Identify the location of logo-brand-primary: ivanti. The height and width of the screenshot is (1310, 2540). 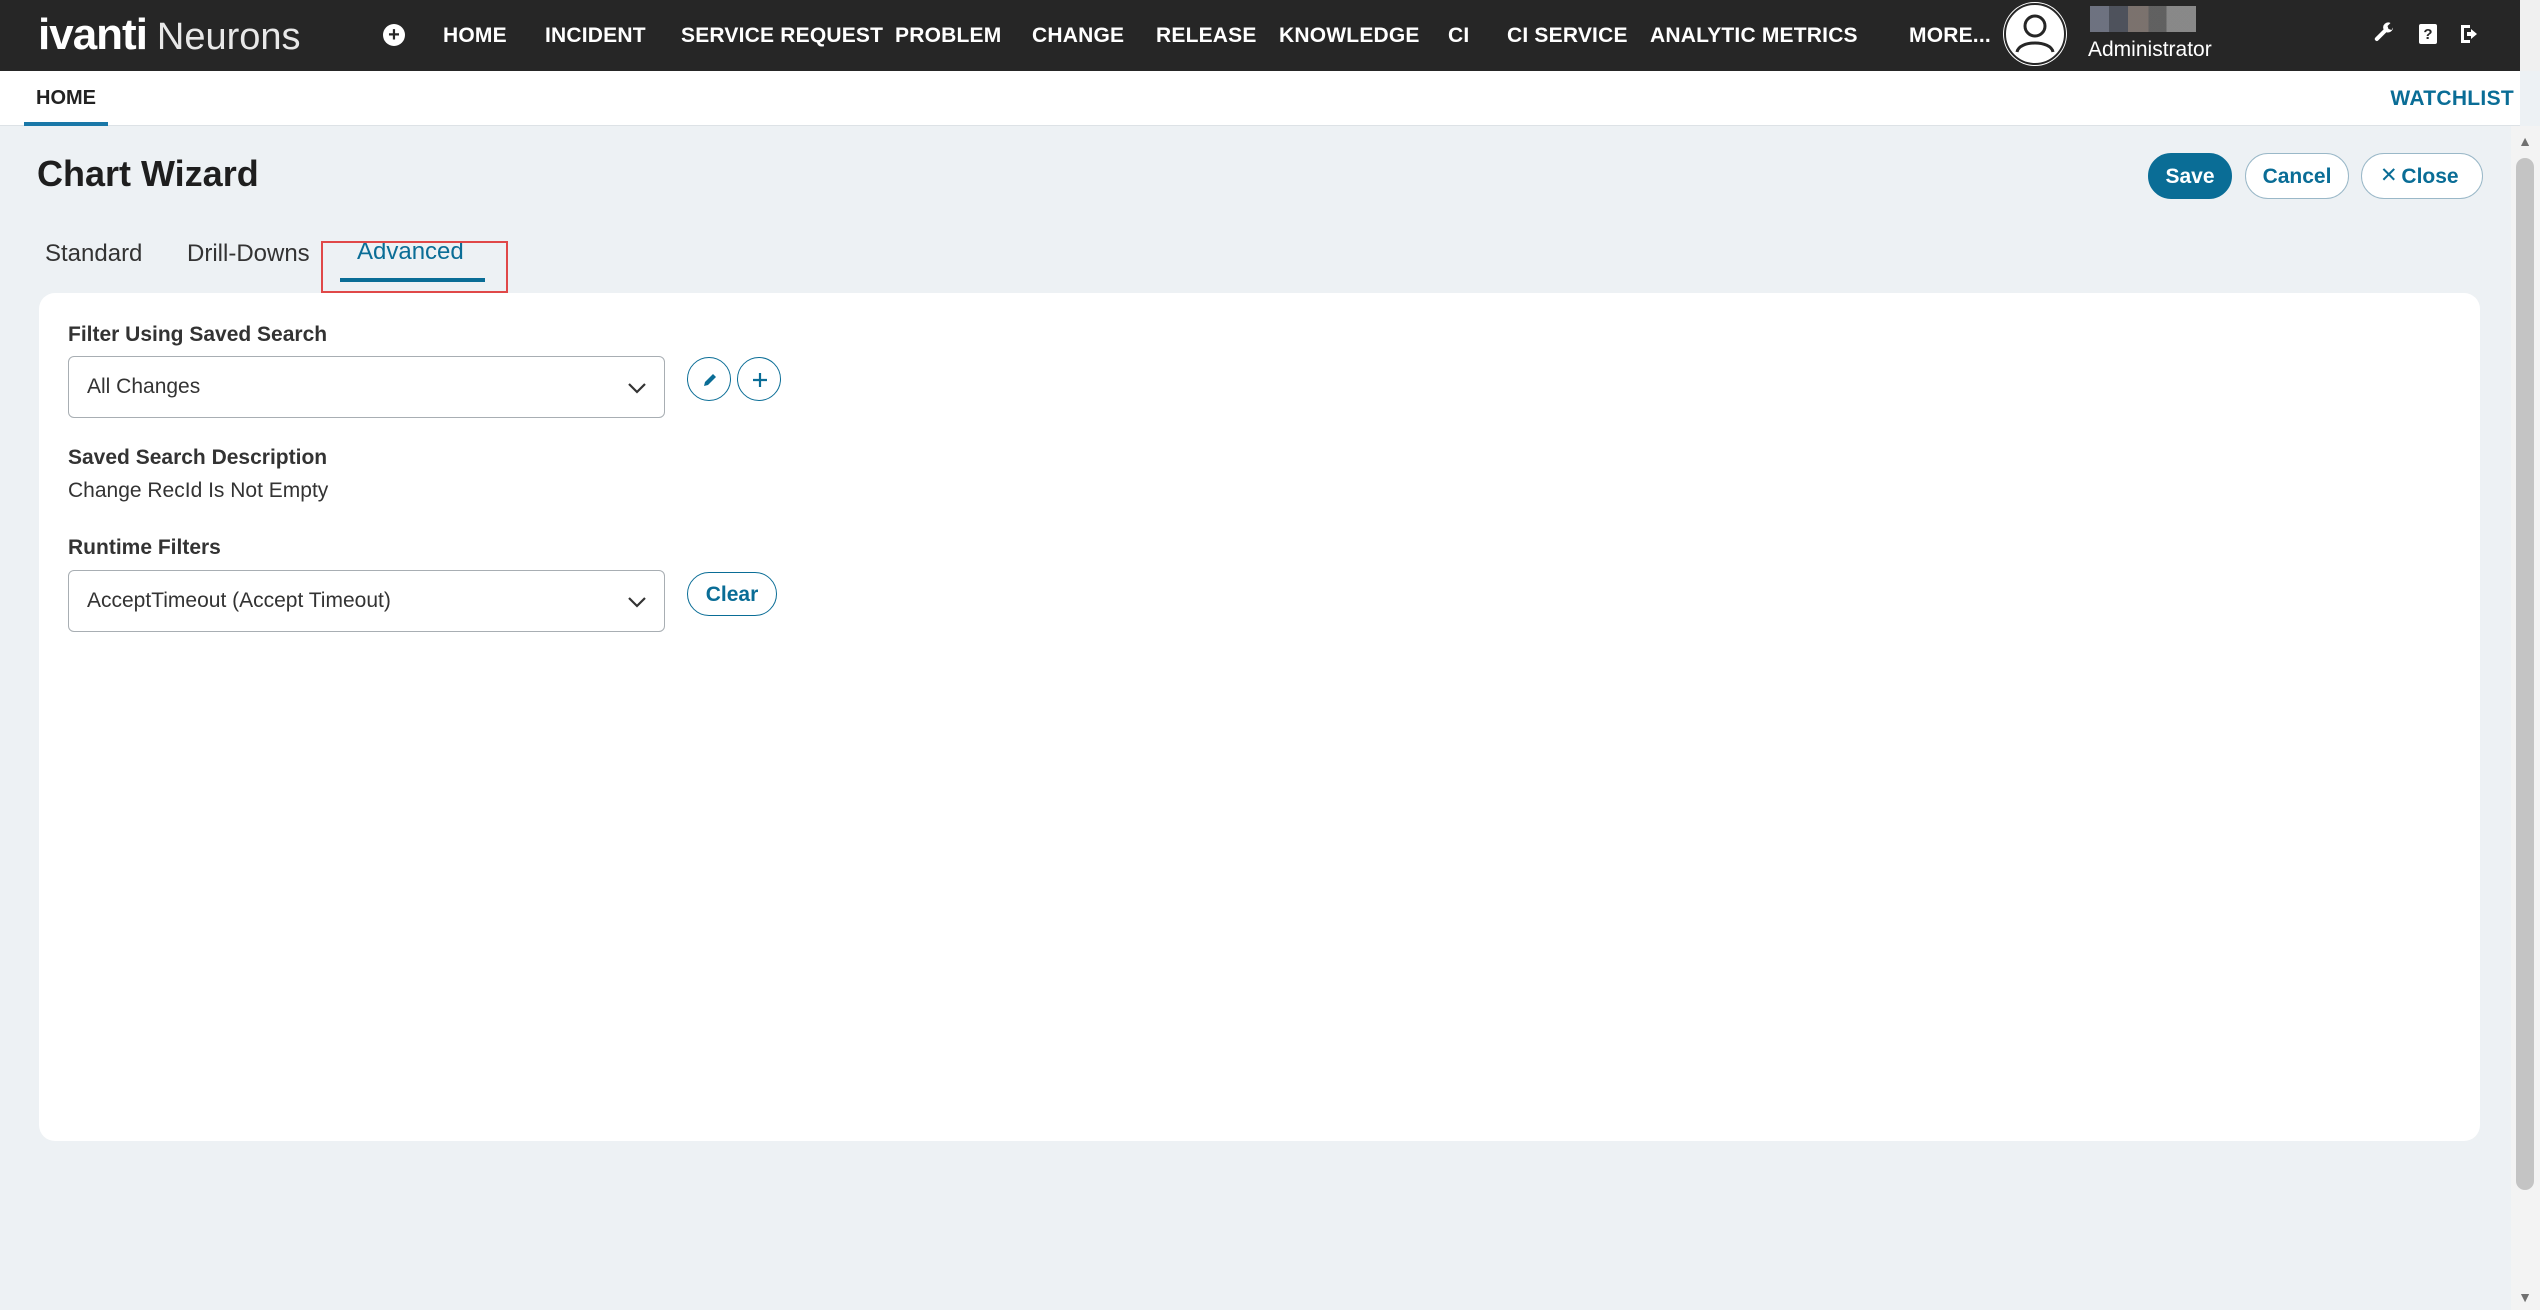
(93, 34).